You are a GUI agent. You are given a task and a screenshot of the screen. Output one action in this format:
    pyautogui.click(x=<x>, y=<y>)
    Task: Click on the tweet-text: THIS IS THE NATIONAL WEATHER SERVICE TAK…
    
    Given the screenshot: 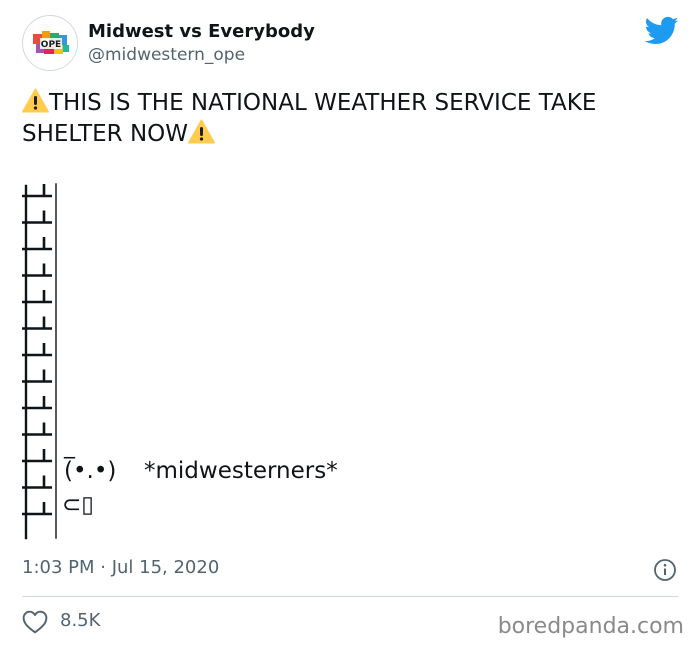 What is the action you would take?
    pyautogui.click(x=352, y=119)
    